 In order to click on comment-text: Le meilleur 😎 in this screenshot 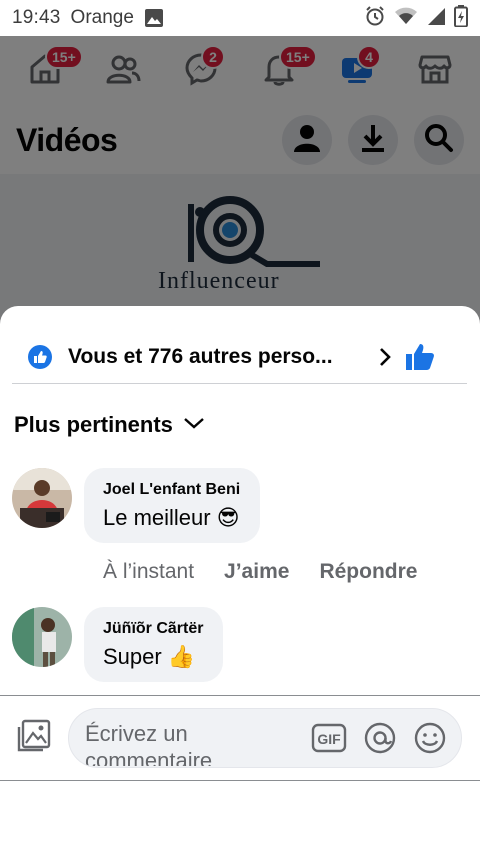, I will do `click(171, 518)`.